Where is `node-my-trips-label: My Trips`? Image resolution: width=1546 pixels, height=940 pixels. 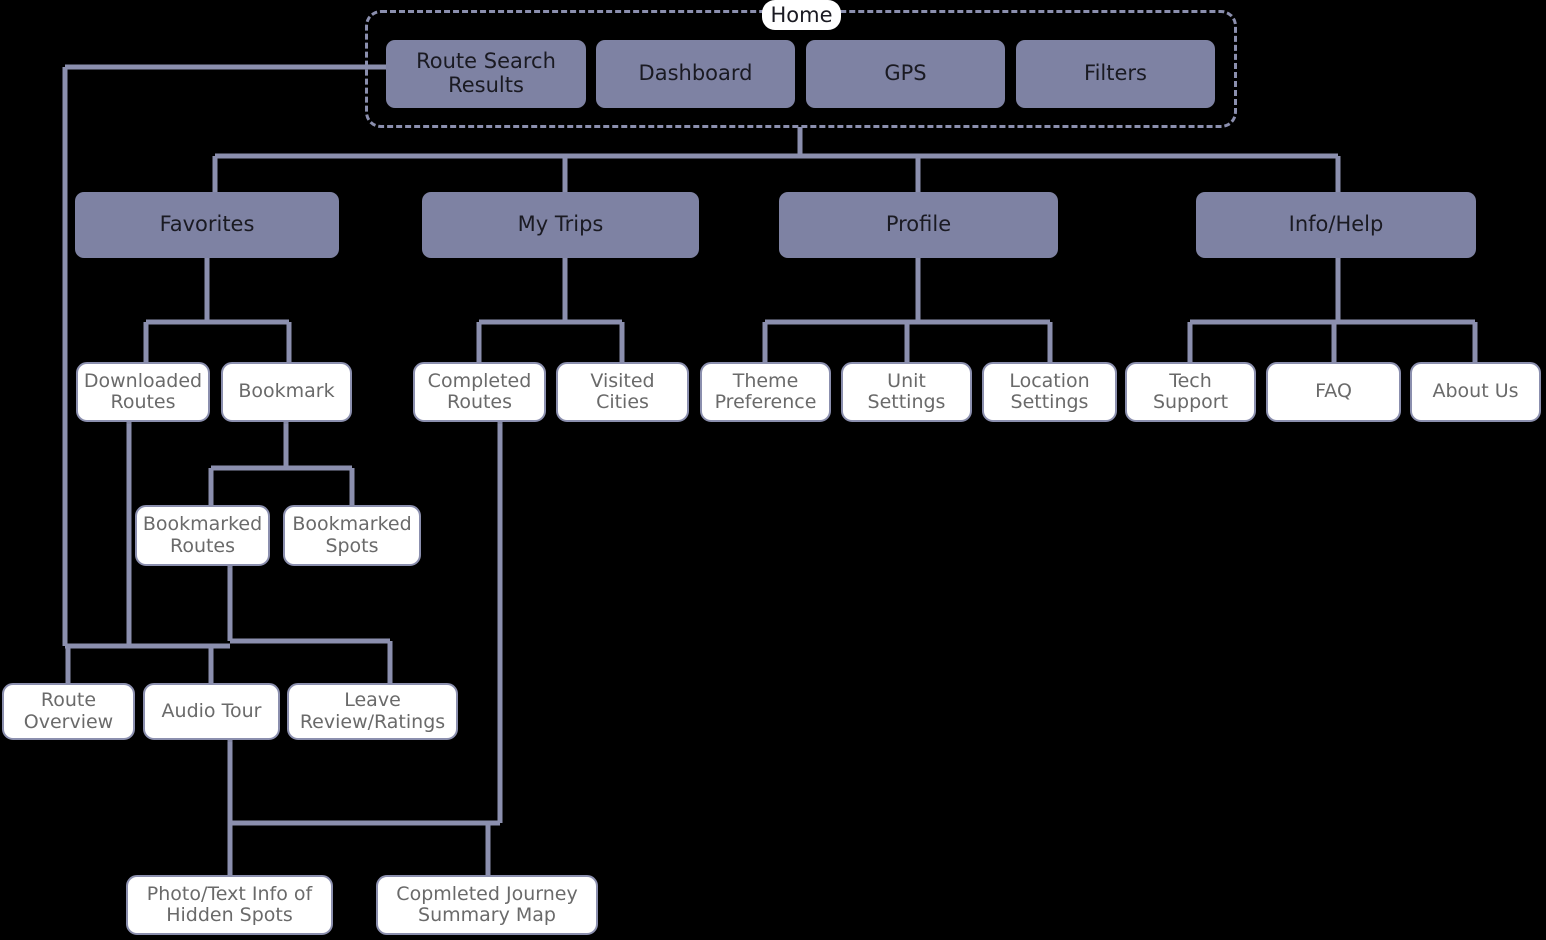
node-my-trips-label: My Trips is located at coordinates (560, 224).